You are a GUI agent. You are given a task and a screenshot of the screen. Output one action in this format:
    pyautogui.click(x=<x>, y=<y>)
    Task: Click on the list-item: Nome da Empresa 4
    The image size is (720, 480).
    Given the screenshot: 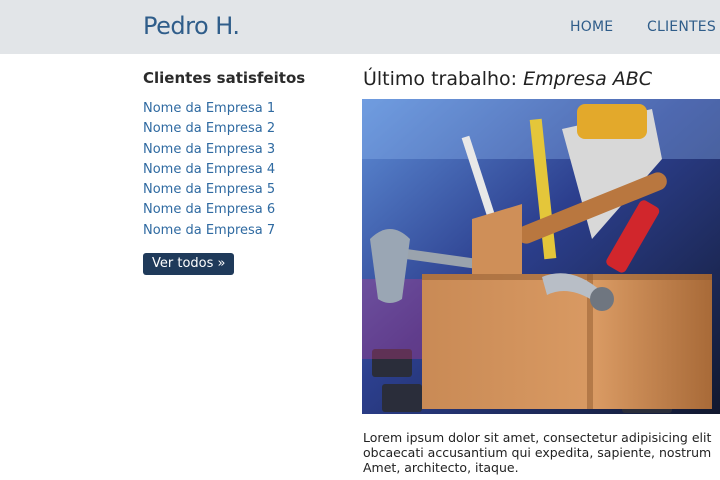 What is the action you would take?
    pyautogui.click(x=209, y=168)
    